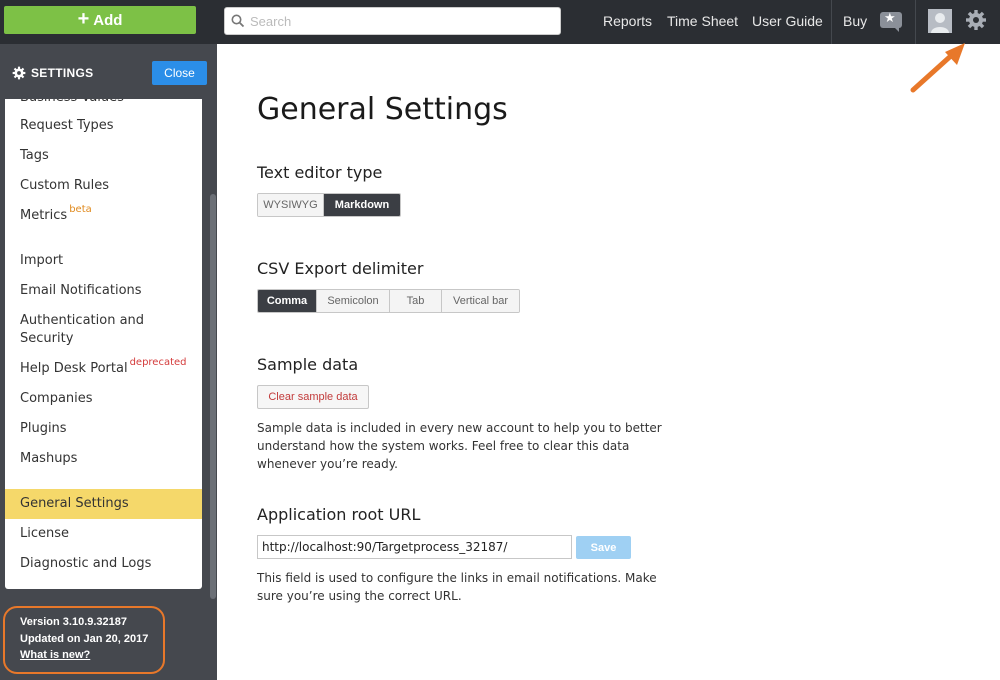 This screenshot has width=1000, height=680. Describe the element at coordinates (103, 214) in the screenshot. I see `sidebar-item-metrics: Metrics beta` at that location.